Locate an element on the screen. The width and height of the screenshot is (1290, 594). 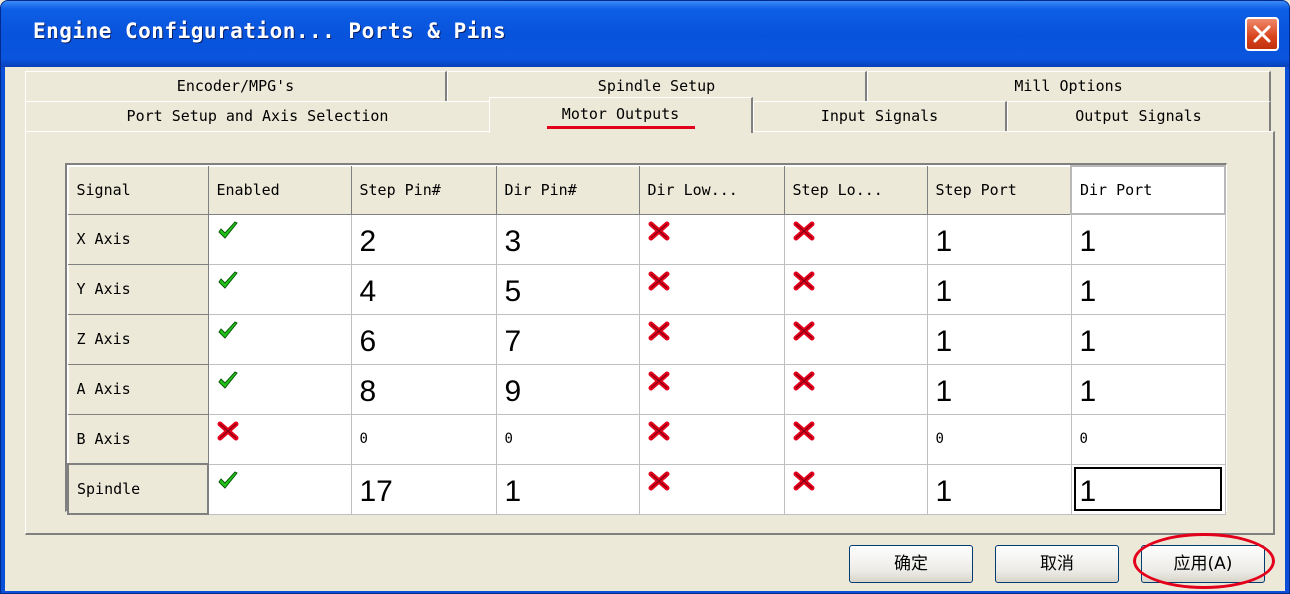
ok-button: 确定 is located at coordinates (911, 564).